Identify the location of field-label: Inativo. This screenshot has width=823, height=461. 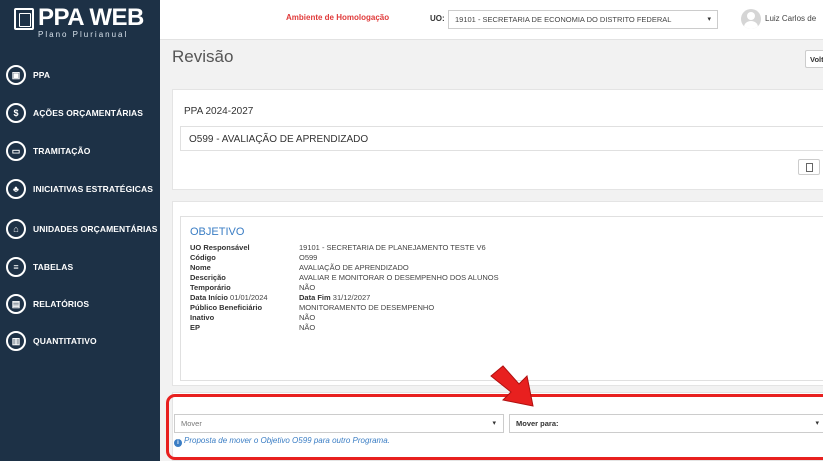
(202, 317).